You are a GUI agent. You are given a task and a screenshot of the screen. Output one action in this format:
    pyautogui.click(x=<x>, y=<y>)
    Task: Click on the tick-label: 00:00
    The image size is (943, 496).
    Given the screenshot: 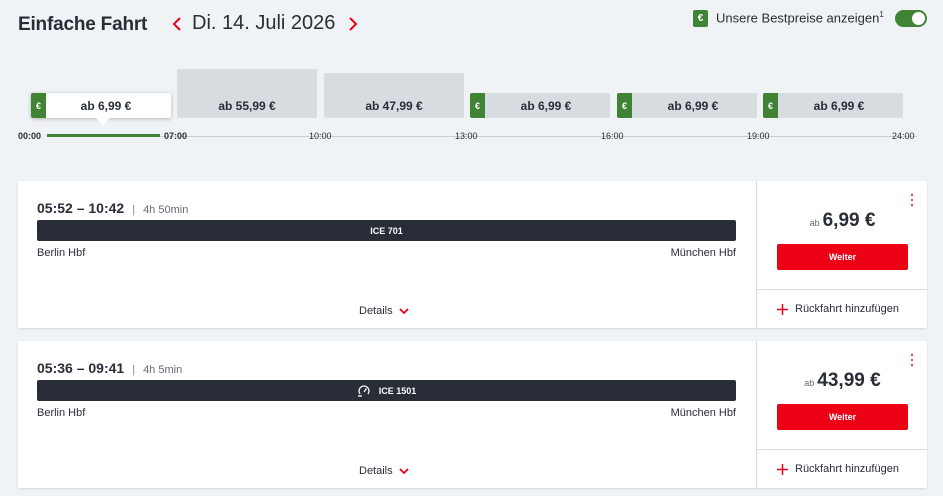 What is the action you would take?
    pyautogui.click(x=30, y=136)
    